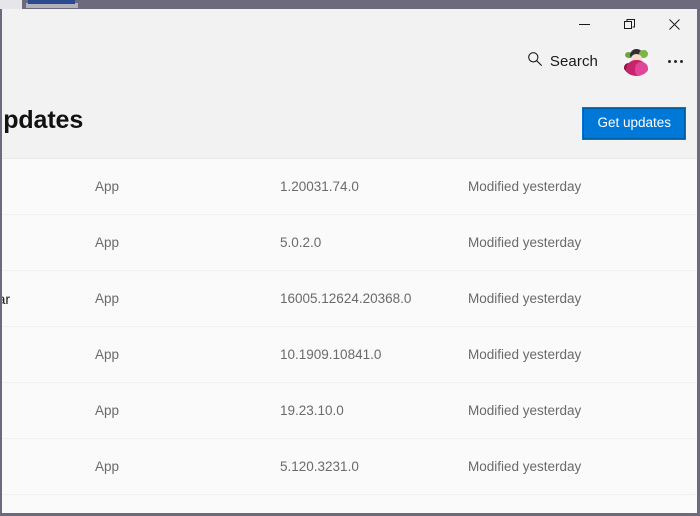 This screenshot has height=516, width=700. What do you see at coordinates (48, 355) in the screenshot?
I see `row-app-name: ple` at bounding box center [48, 355].